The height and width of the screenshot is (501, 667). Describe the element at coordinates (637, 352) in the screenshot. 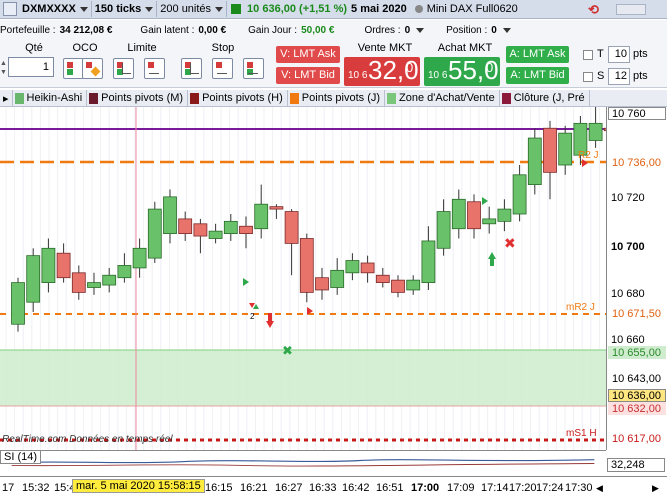

I see `zone-price-box: 10 655,00` at that location.